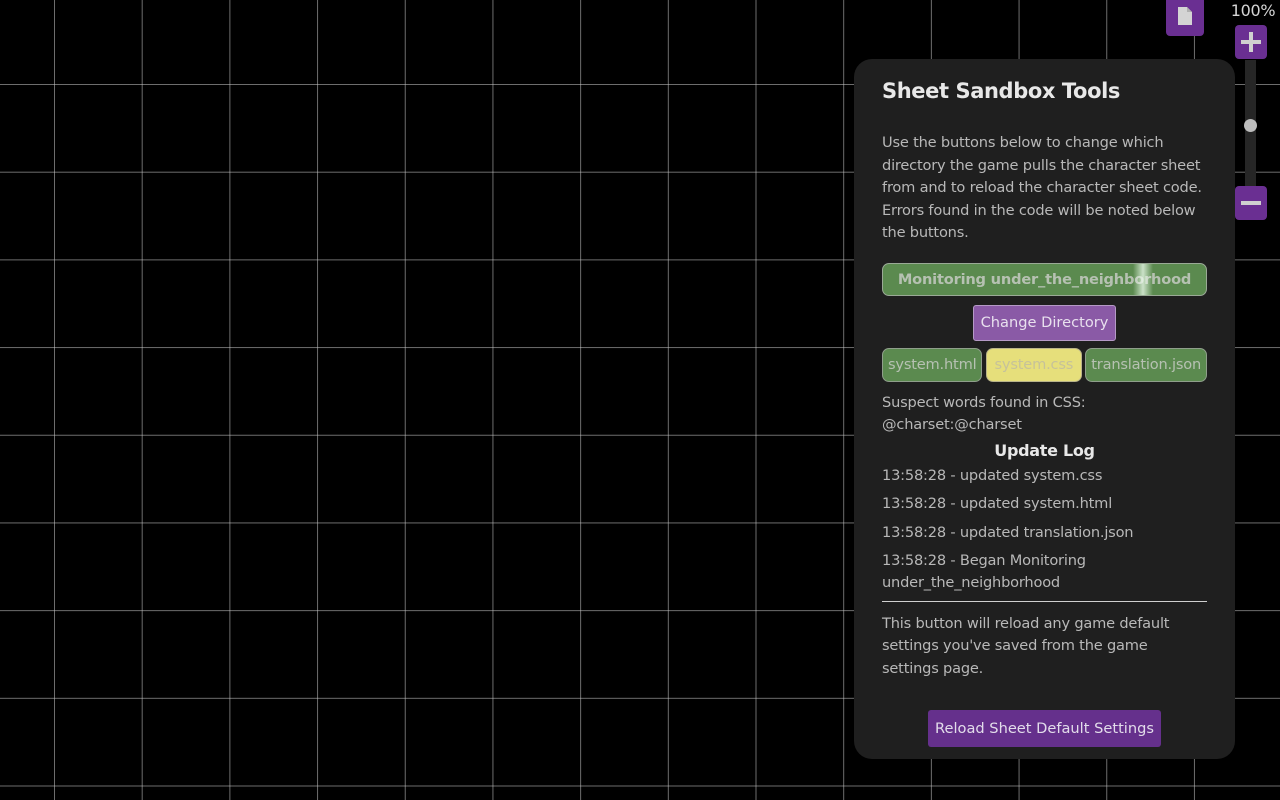 This screenshot has width=1280, height=800. Describe the element at coordinates (1001, 91) in the screenshot. I see `panel-title: Sheet Sandbox Tools` at that location.